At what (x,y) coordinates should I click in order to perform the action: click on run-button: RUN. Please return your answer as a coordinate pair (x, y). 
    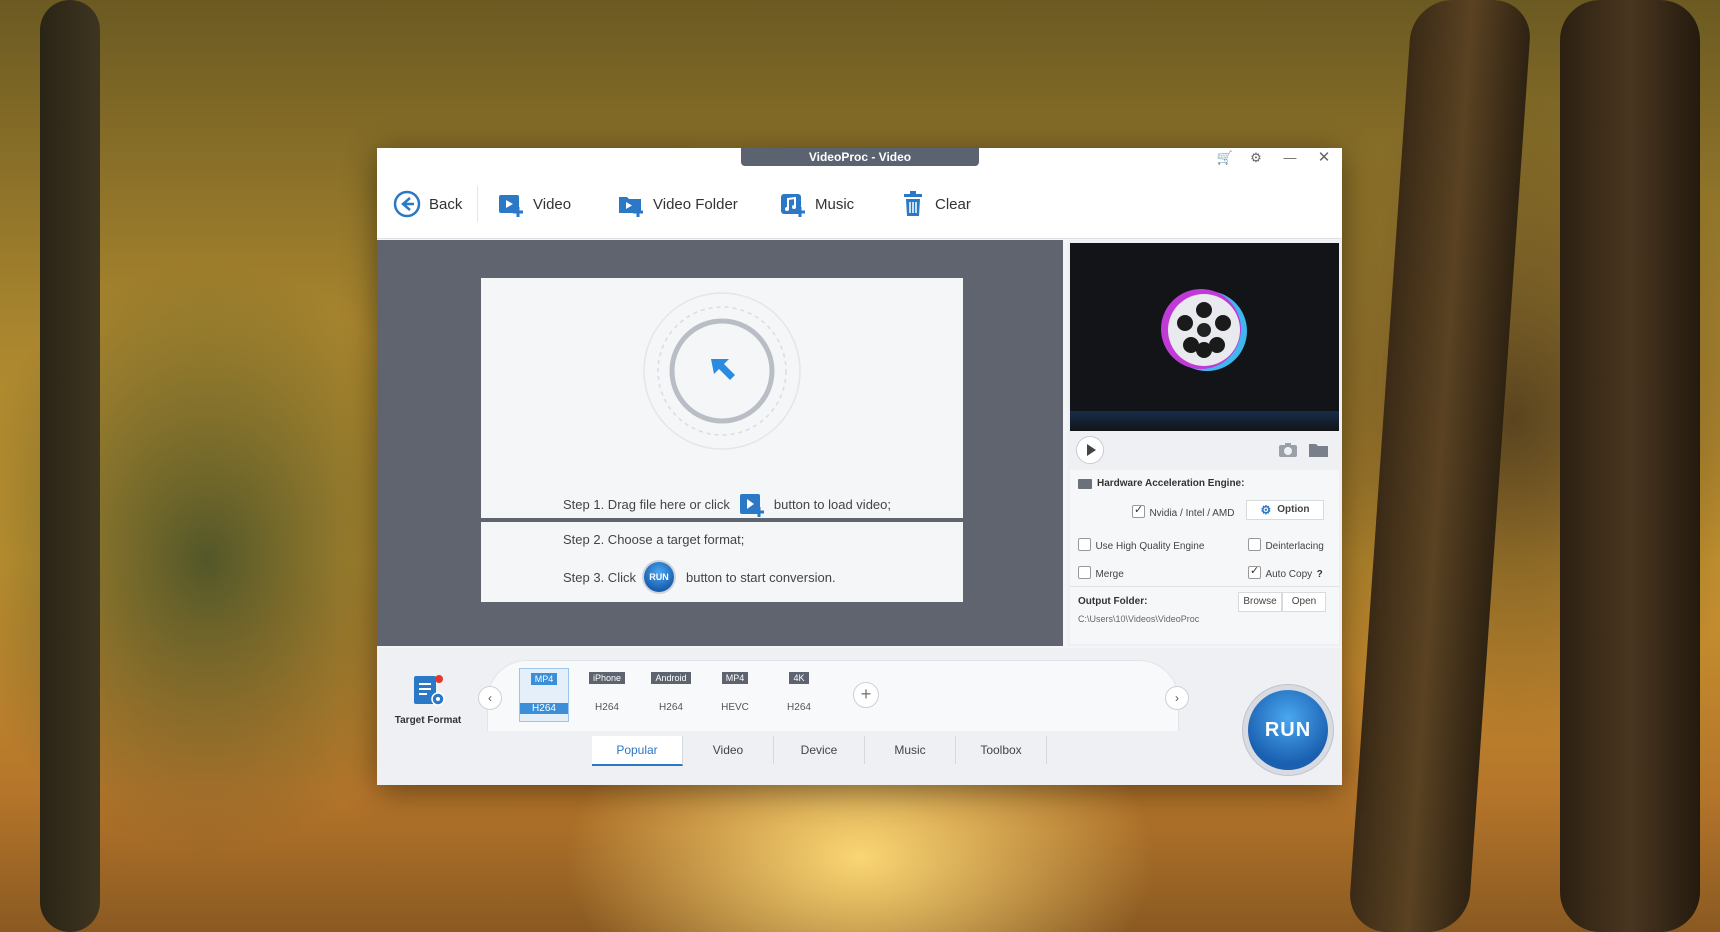
    Looking at the image, I should click on (1288, 730).